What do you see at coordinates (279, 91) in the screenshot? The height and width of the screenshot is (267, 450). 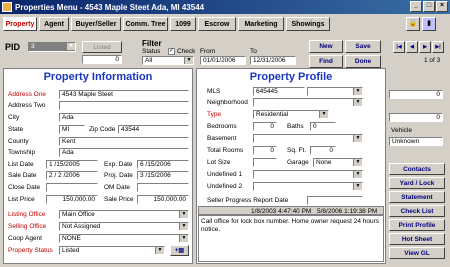 I see `mls-field: 645445` at bounding box center [279, 91].